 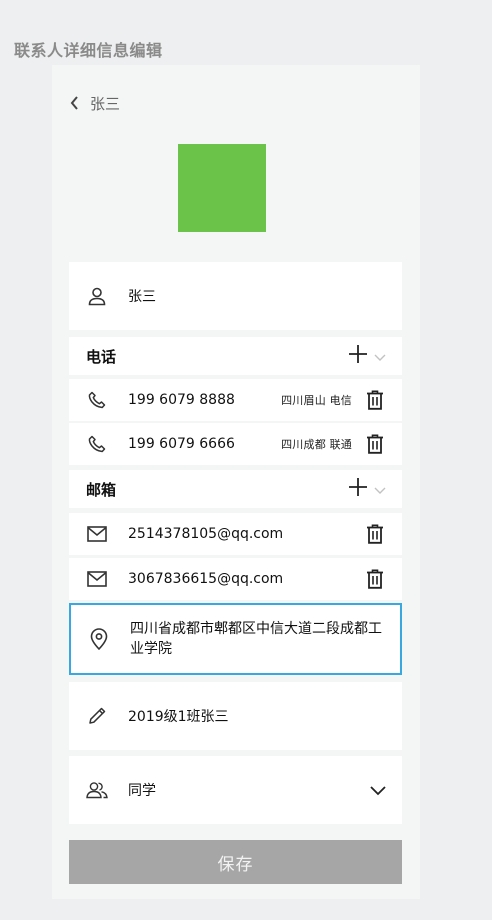 What do you see at coordinates (222, 188) in the screenshot?
I see `avatar` at bounding box center [222, 188].